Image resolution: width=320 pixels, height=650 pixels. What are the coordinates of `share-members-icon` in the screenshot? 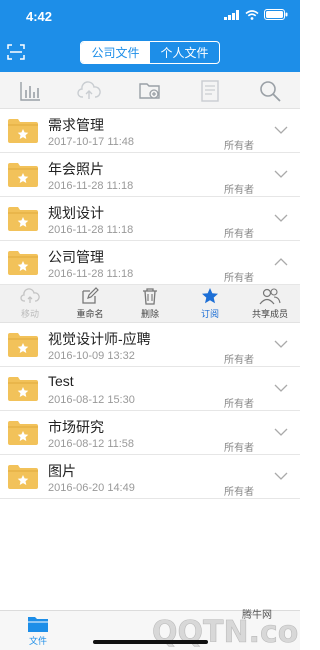 It's located at (270, 296).